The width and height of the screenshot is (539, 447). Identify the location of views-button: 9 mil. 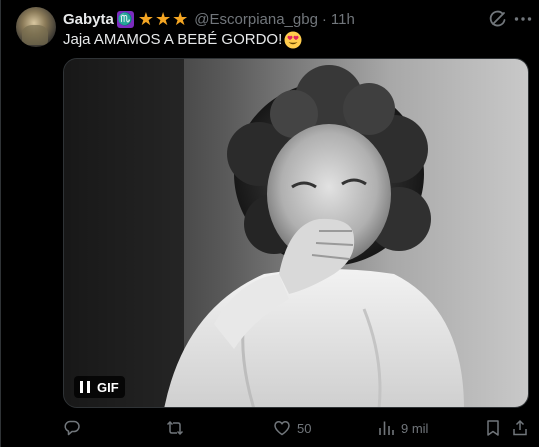
(402, 428).